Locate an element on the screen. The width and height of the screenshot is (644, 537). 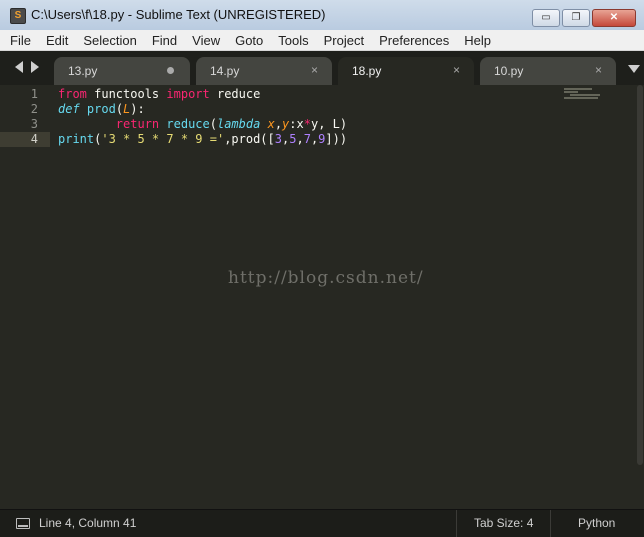
tab-label: 10.py is located at coordinates (509, 71).